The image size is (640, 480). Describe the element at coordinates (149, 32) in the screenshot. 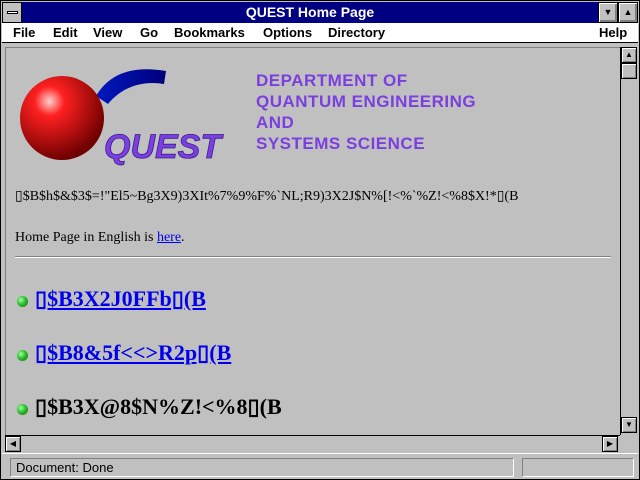

I see `menu-go: Go` at that location.